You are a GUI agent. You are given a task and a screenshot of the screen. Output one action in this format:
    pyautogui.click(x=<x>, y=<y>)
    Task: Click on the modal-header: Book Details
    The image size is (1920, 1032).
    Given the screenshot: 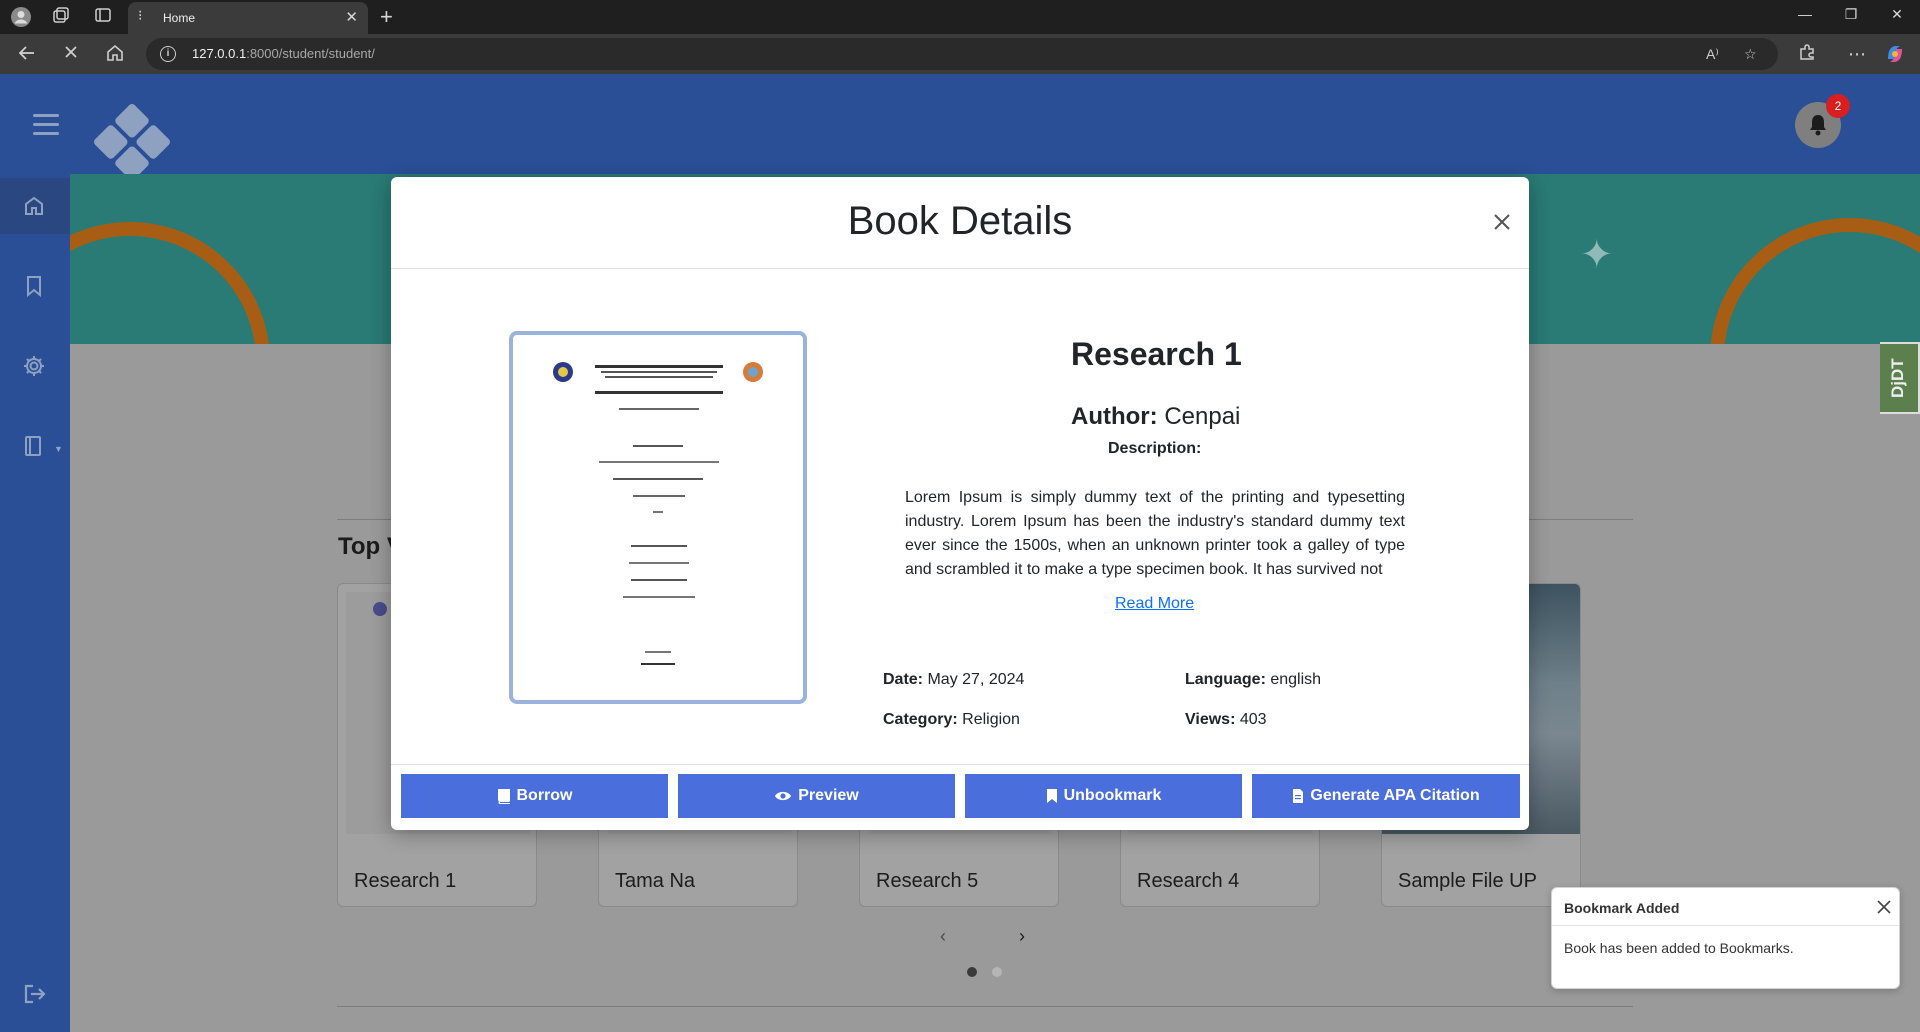 What is the action you would take?
    pyautogui.click(x=960, y=223)
    